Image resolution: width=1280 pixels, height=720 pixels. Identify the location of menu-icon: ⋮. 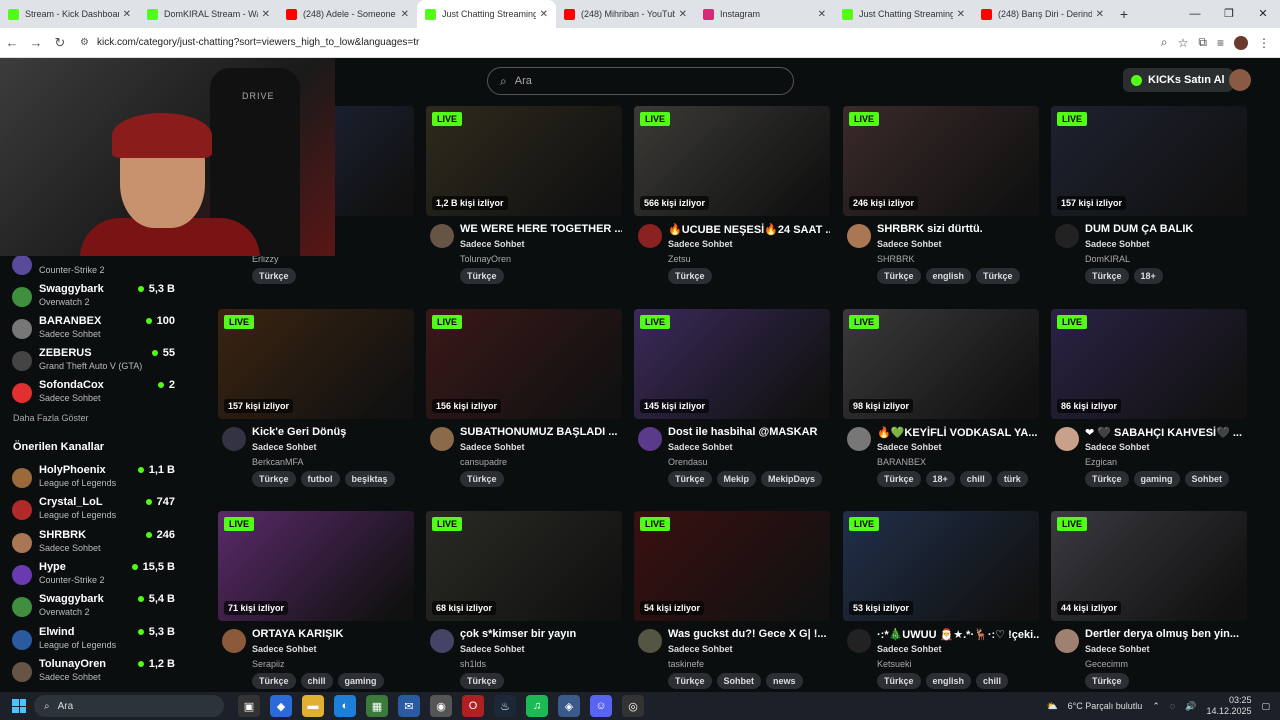
(1264, 43).